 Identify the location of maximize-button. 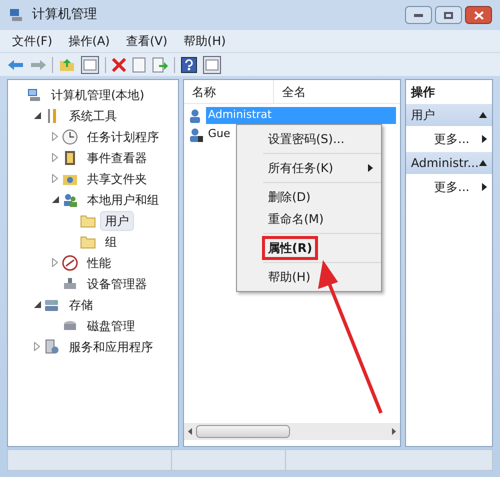
(448, 15).